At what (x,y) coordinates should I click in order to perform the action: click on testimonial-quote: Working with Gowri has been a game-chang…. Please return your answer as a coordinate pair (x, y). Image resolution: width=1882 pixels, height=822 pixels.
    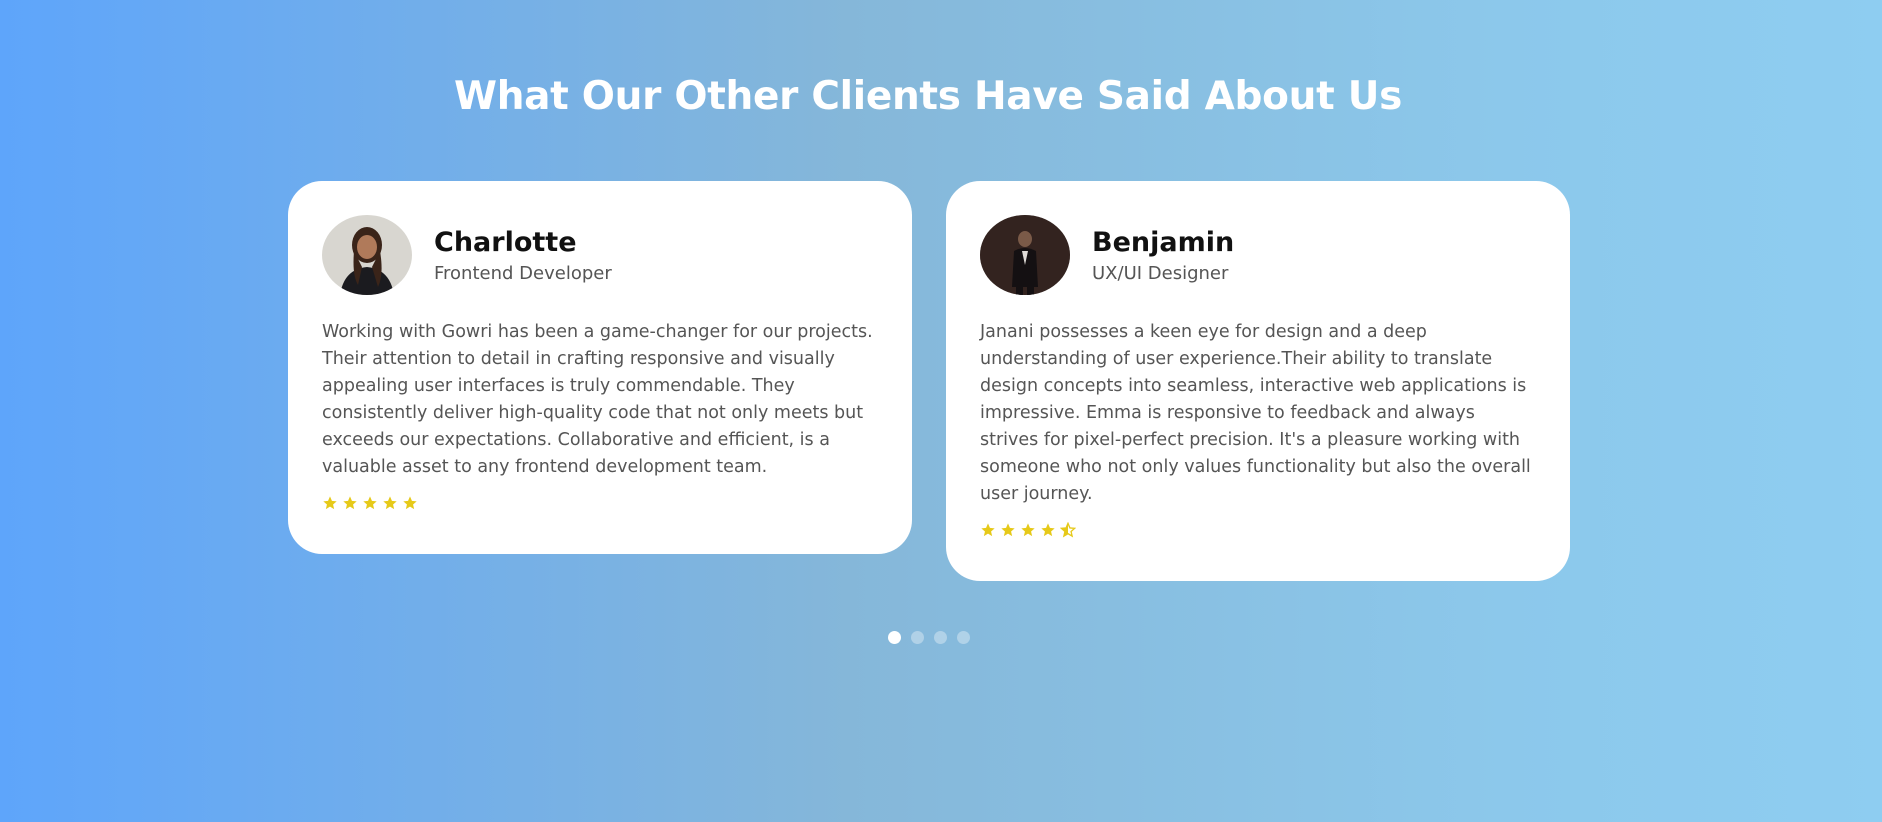
    Looking at the image, I should click on (597, 399).